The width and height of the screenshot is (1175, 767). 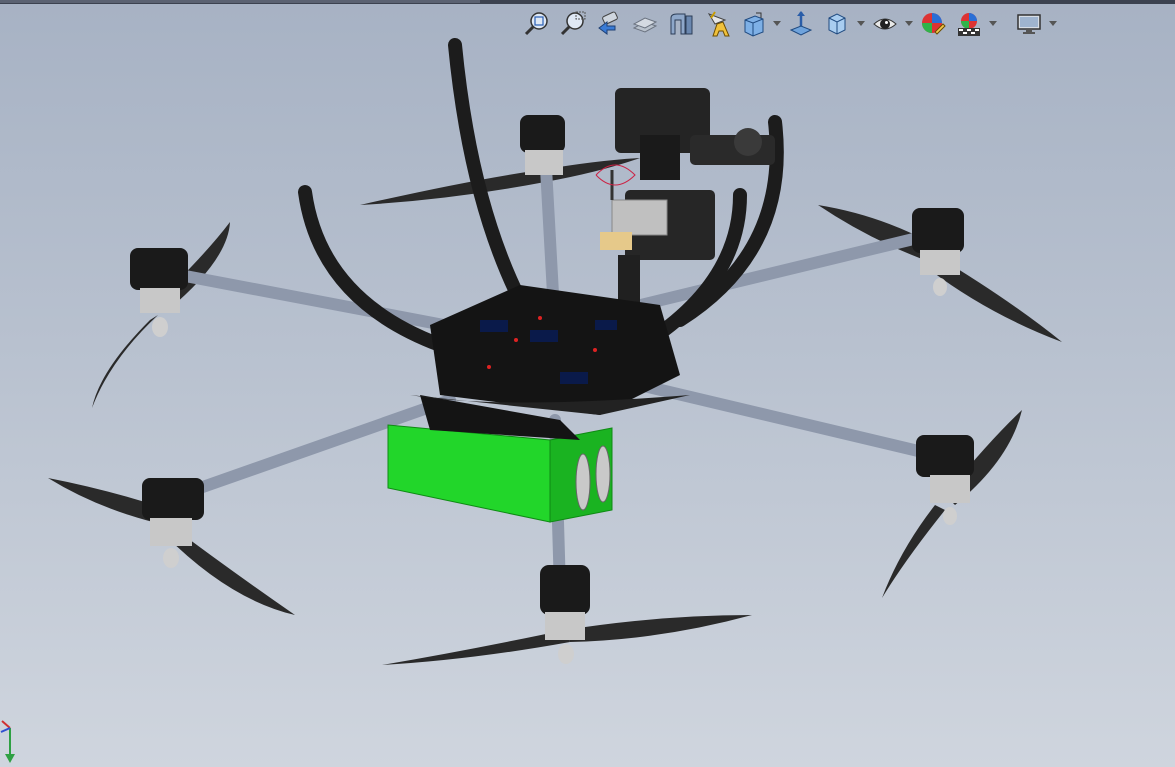 What do you see at coordinates (7, 741) in the screenshot?
I see `reference-triad-icon` at bounding box center [7, 741].